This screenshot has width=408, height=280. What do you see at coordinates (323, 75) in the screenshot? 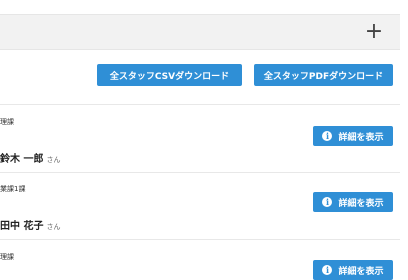
I see `pdf-download-button: 全スタッフPDFダウンロード` at bounding box center [323, 75].